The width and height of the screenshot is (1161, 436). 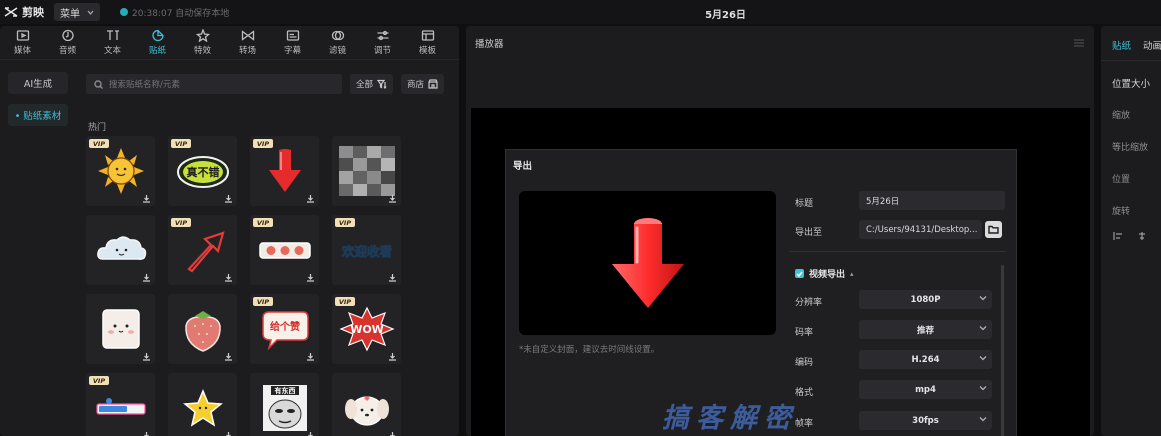 I want to click on codec-label: 编码, so click(x=804, y=363).